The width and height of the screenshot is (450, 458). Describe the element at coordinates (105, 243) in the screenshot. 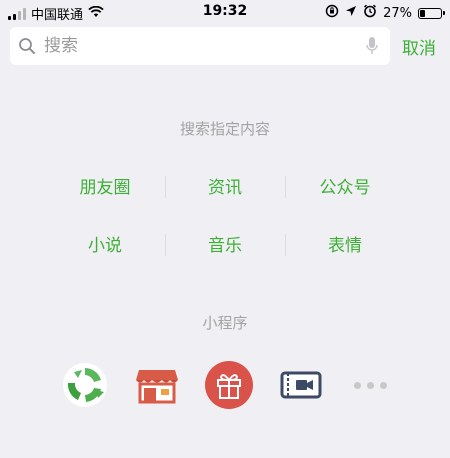

I see `specify-item-novels: 小说` at that location.